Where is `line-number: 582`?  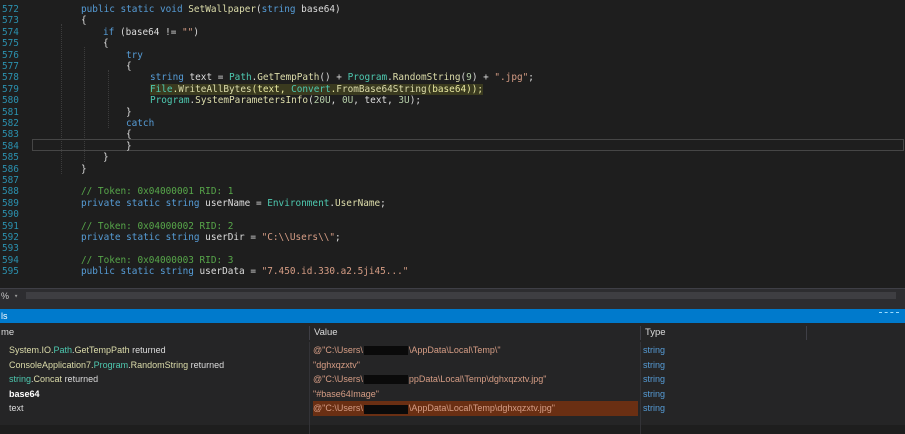
line-number: 582 is located at coordinates (10, 123).